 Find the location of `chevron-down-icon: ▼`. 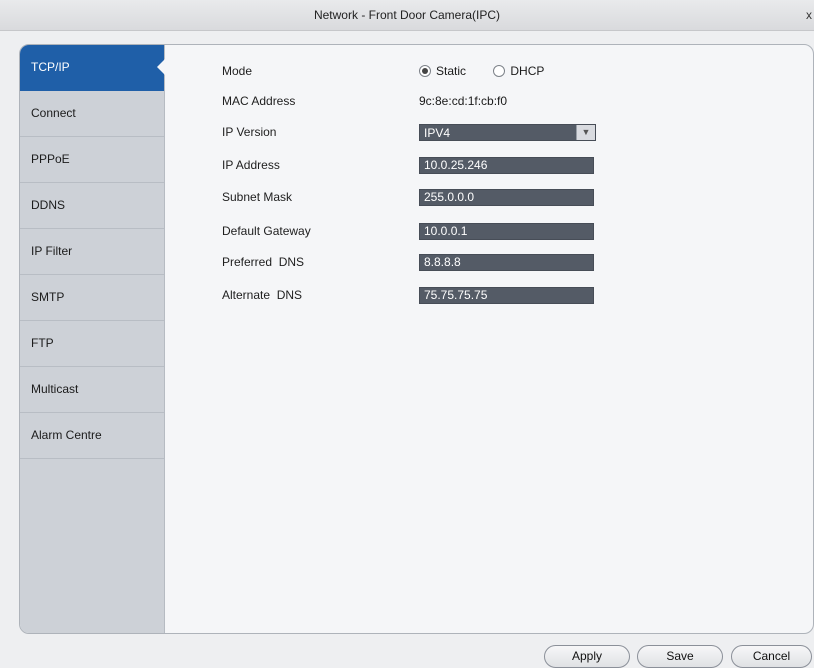

chevron-down-icon: ▼ is located at coordinates (585, 132).